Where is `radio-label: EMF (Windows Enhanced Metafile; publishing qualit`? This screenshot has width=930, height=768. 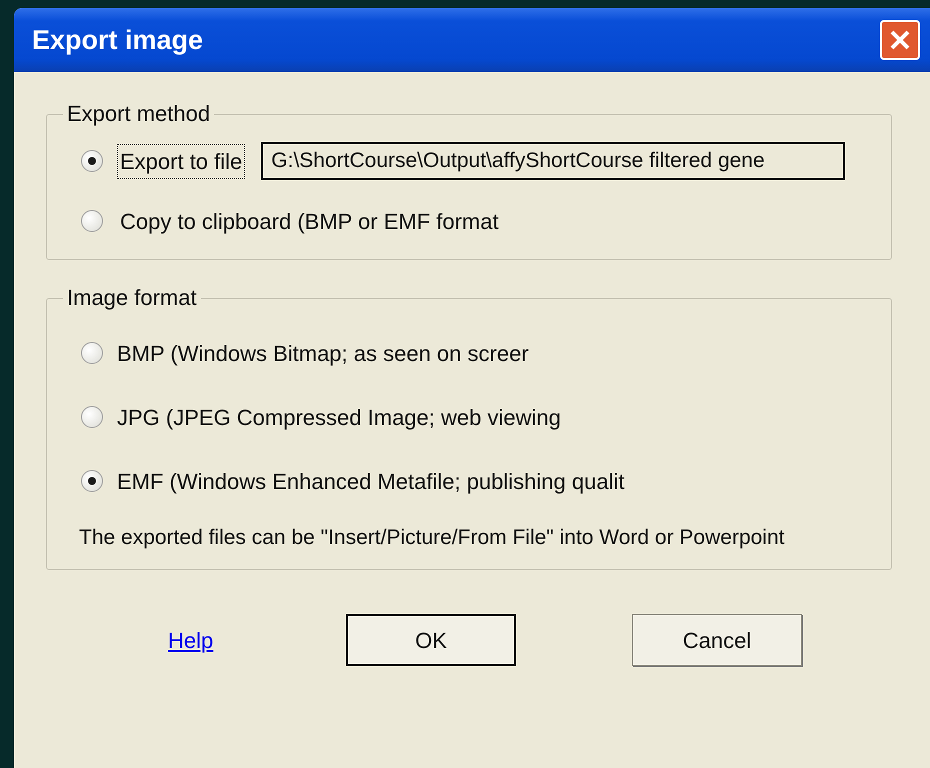 radio-label: EMF (Windows Enhanced Metafile; publishing qualit is located at coordinates (370, 481).